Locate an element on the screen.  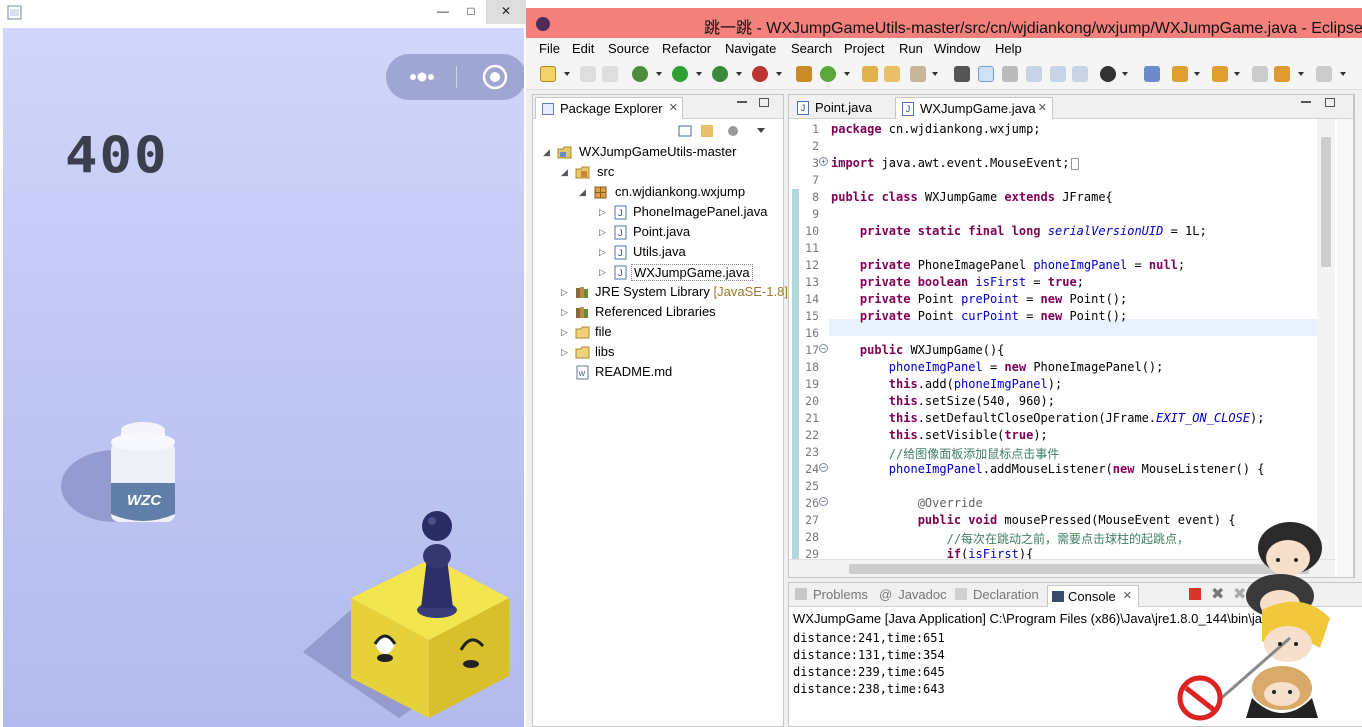
declaration-icon is located at coordinates (961, 594).